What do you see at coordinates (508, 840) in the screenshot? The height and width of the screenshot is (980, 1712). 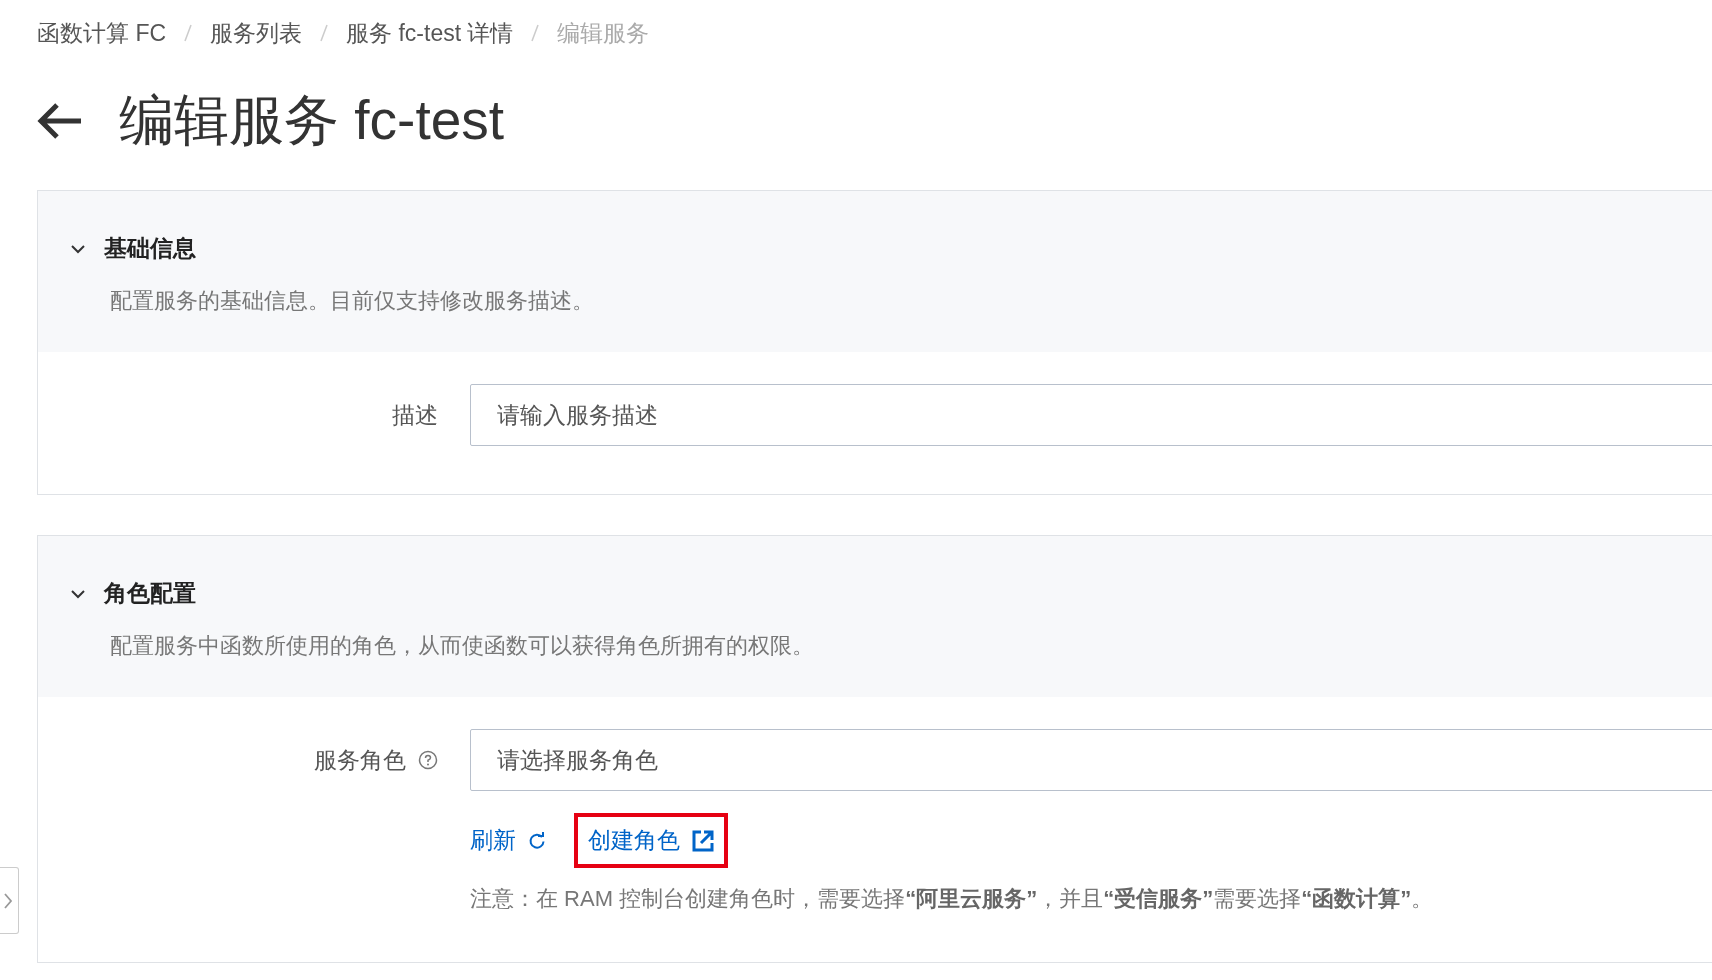 I see `action-link: 刷新` at bounding box center [508, 840].